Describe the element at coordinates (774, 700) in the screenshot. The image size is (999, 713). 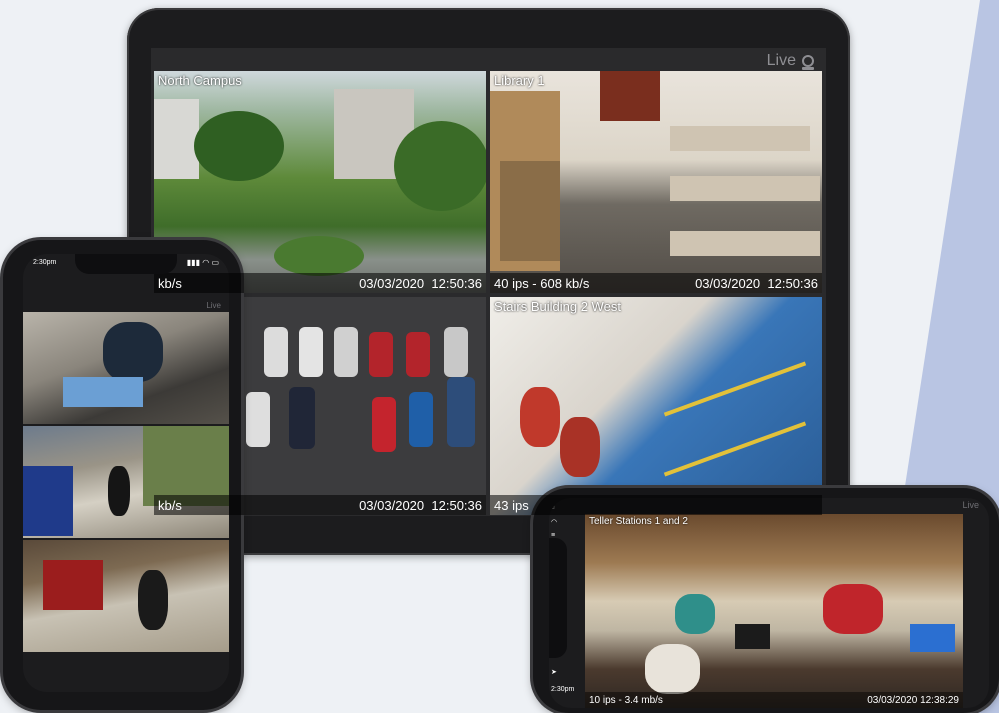
I see `feed-footer: 10 ips - 3.4 mb/s 03/03/2020 12:38:29` at that location.